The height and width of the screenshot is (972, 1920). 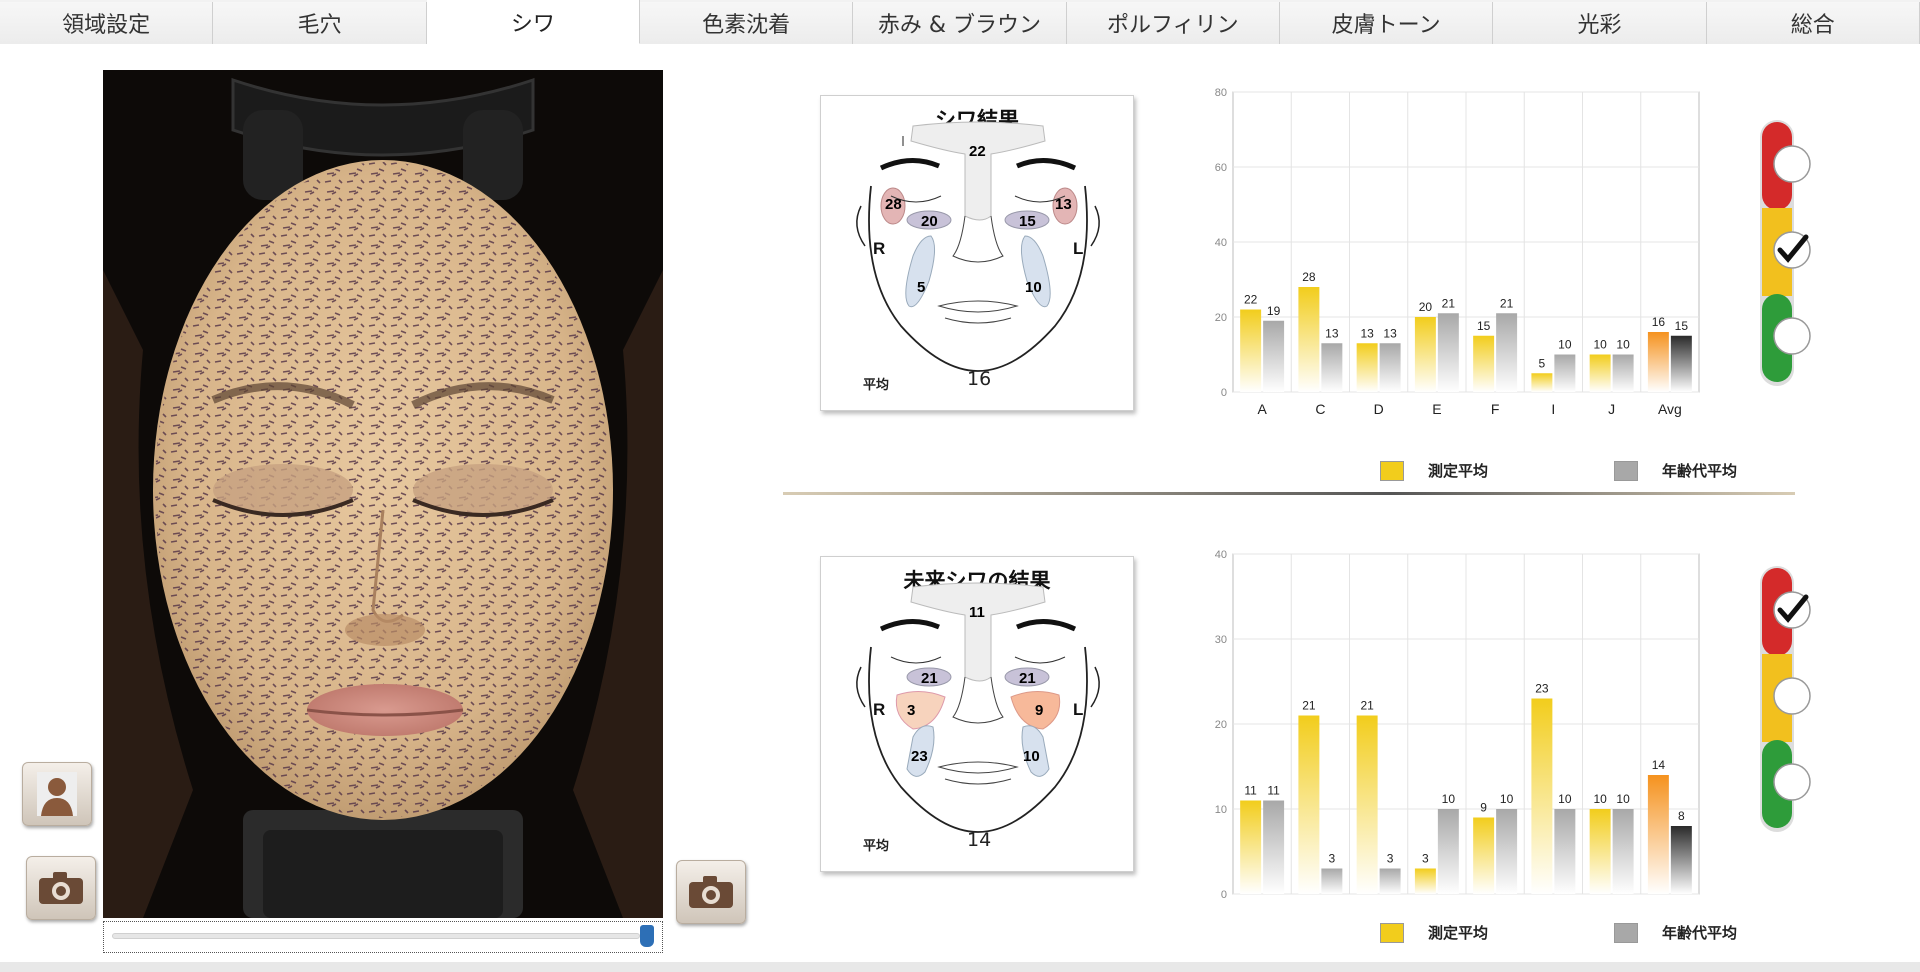 What do you see at coordinates (977, 714) in the screenshot?
I see `future-wrinkle-face-map: 未来シワの結果 R L 11 21 21 3 9 23 10 平均 14` at bounding box center [977, 714].